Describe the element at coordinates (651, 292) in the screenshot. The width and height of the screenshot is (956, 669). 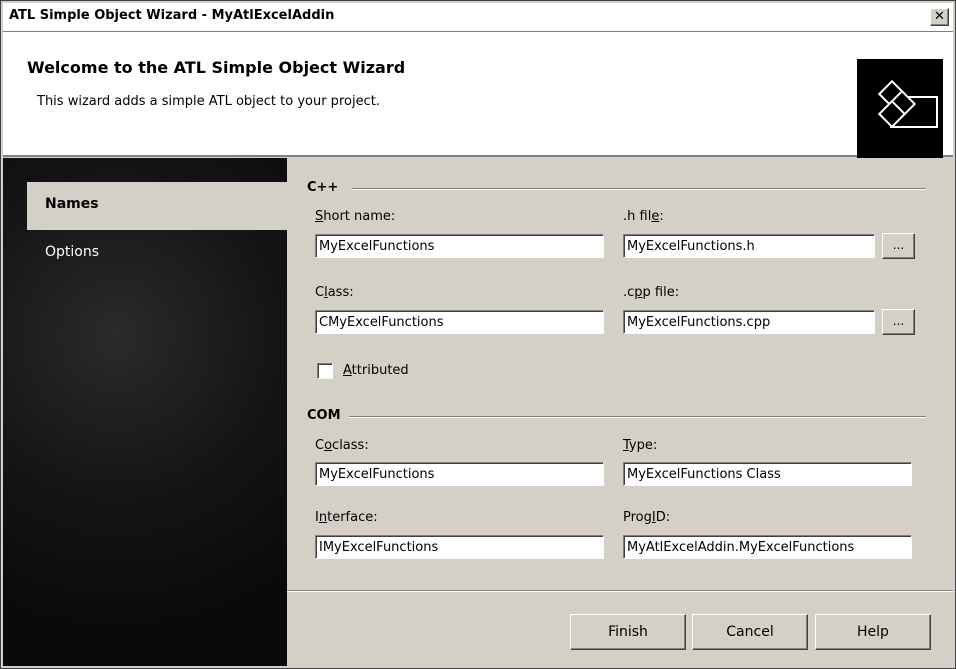
I see `cpp-file-label: .cpp file:` at that location.